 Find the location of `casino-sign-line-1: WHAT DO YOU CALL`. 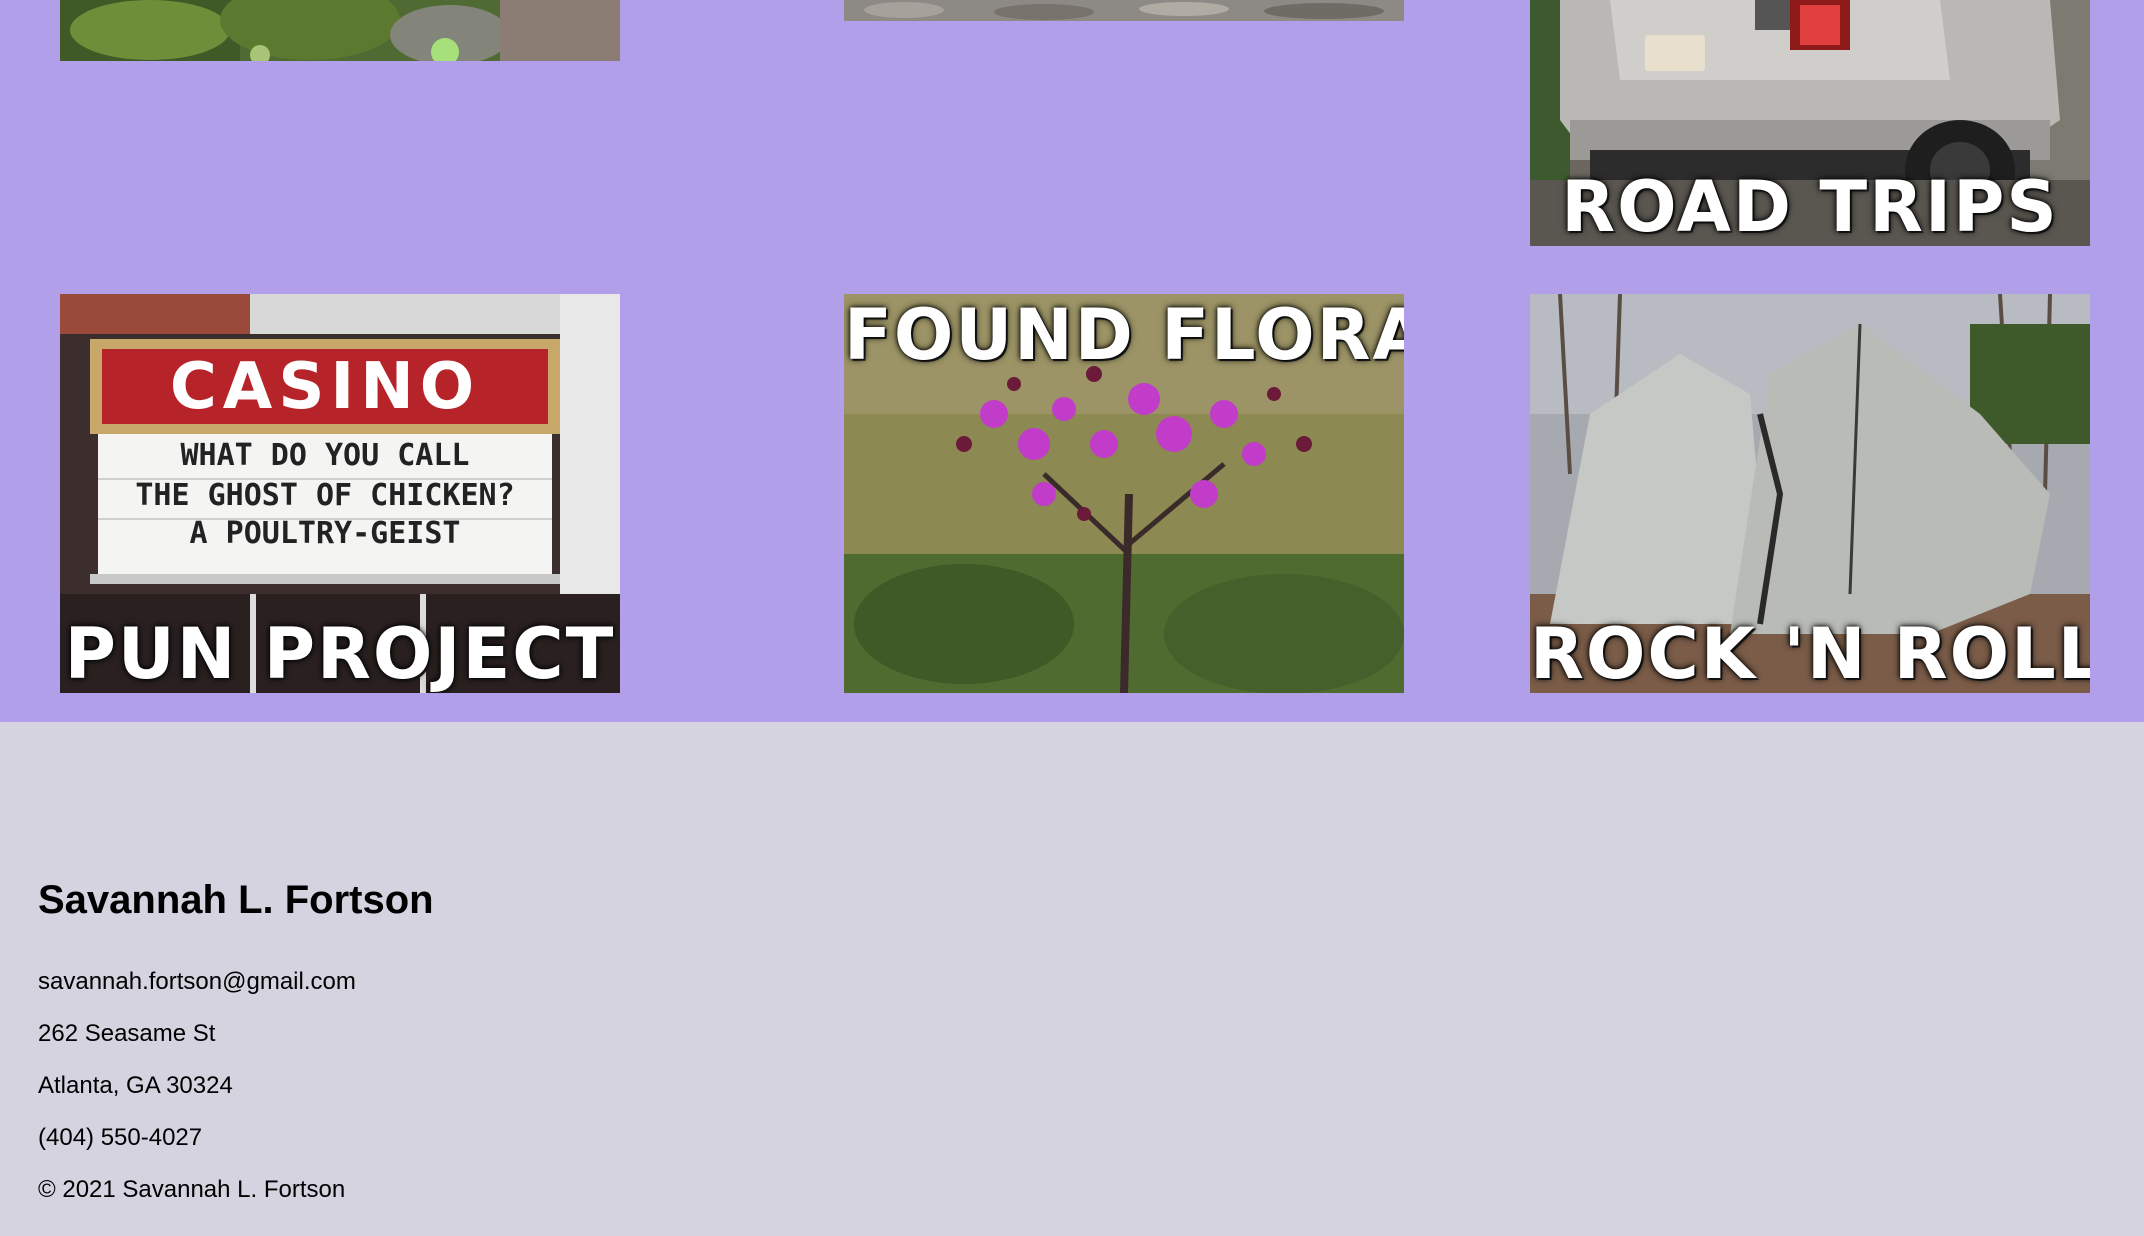

casino-sign-line-1: WHAT DO YOU CALL is located at coordinates (325, 455).